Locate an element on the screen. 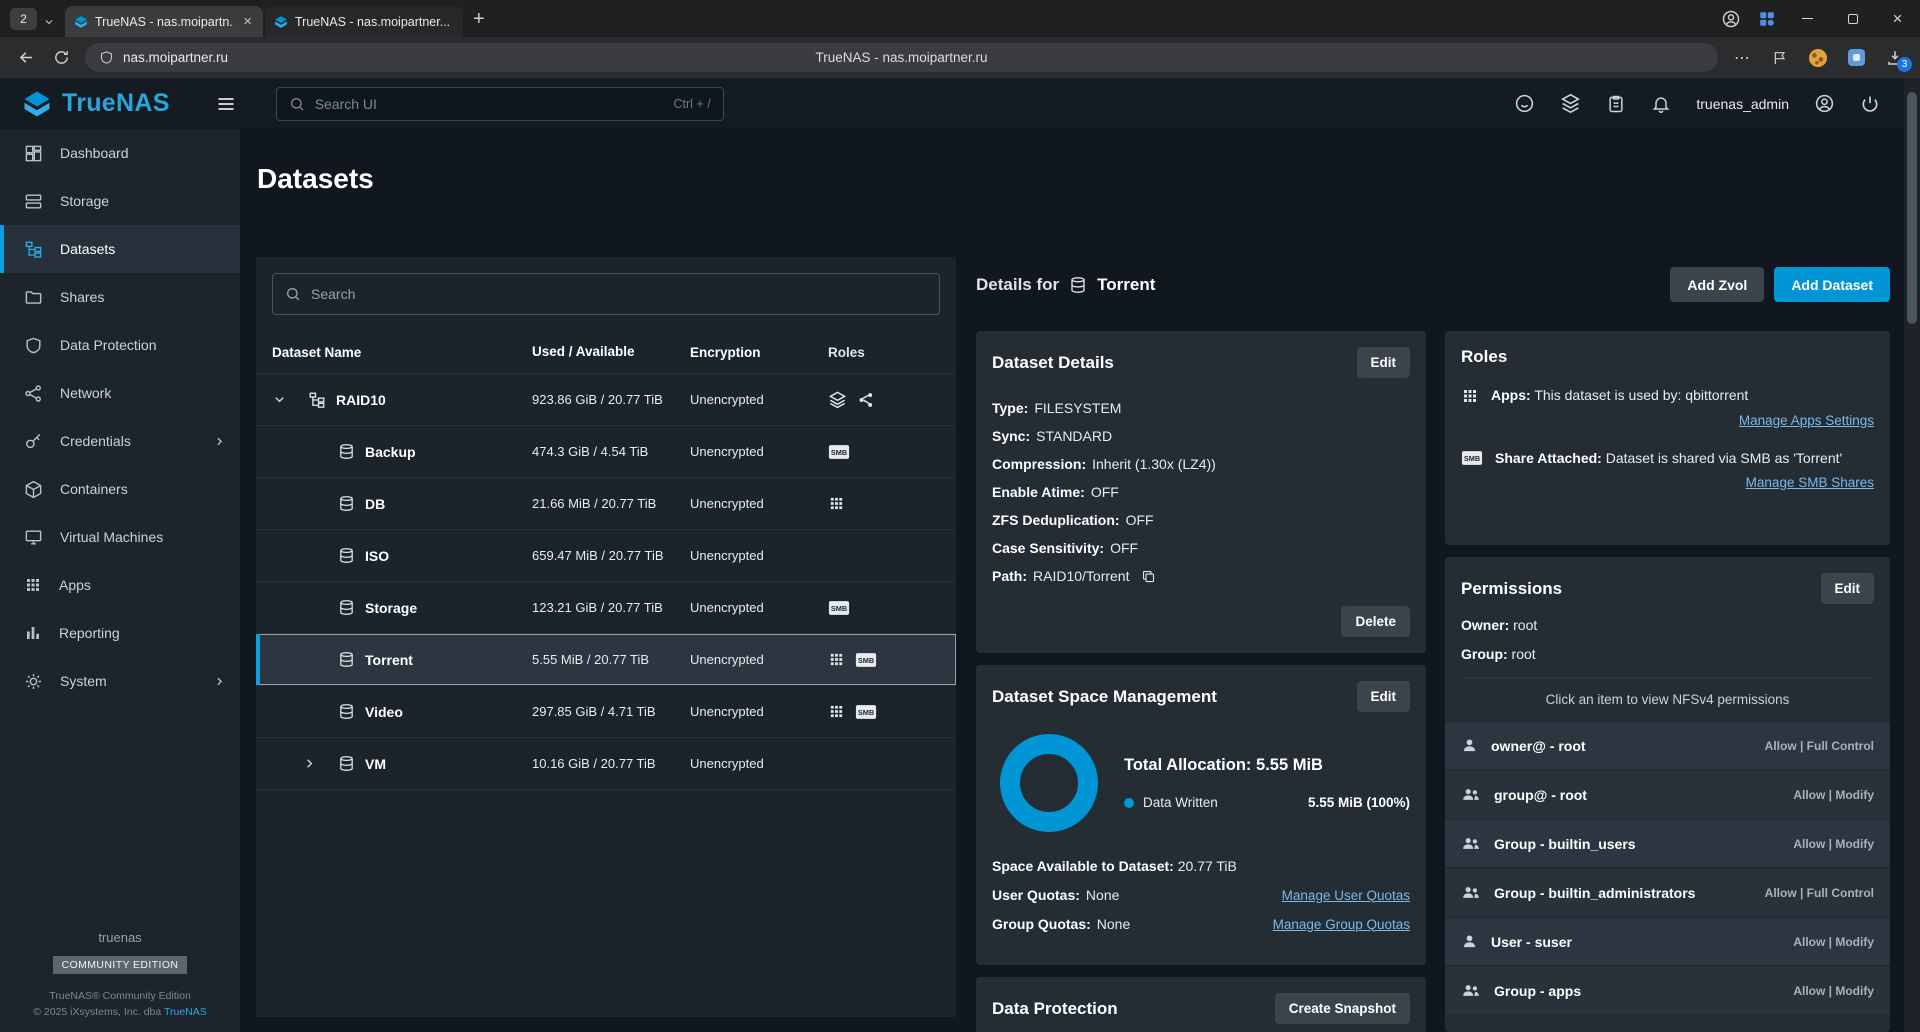 The width and height of the screenshot is (1920, 1032). datasets-tree-icon is located at coordinates (33, 249).